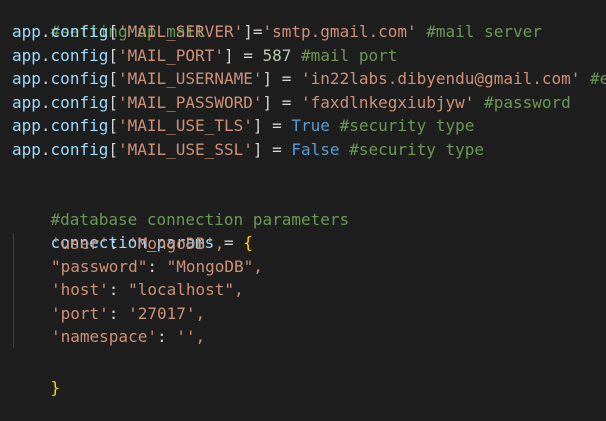  I want to click on dict-value: "MongoDB",, so click(214, 266).